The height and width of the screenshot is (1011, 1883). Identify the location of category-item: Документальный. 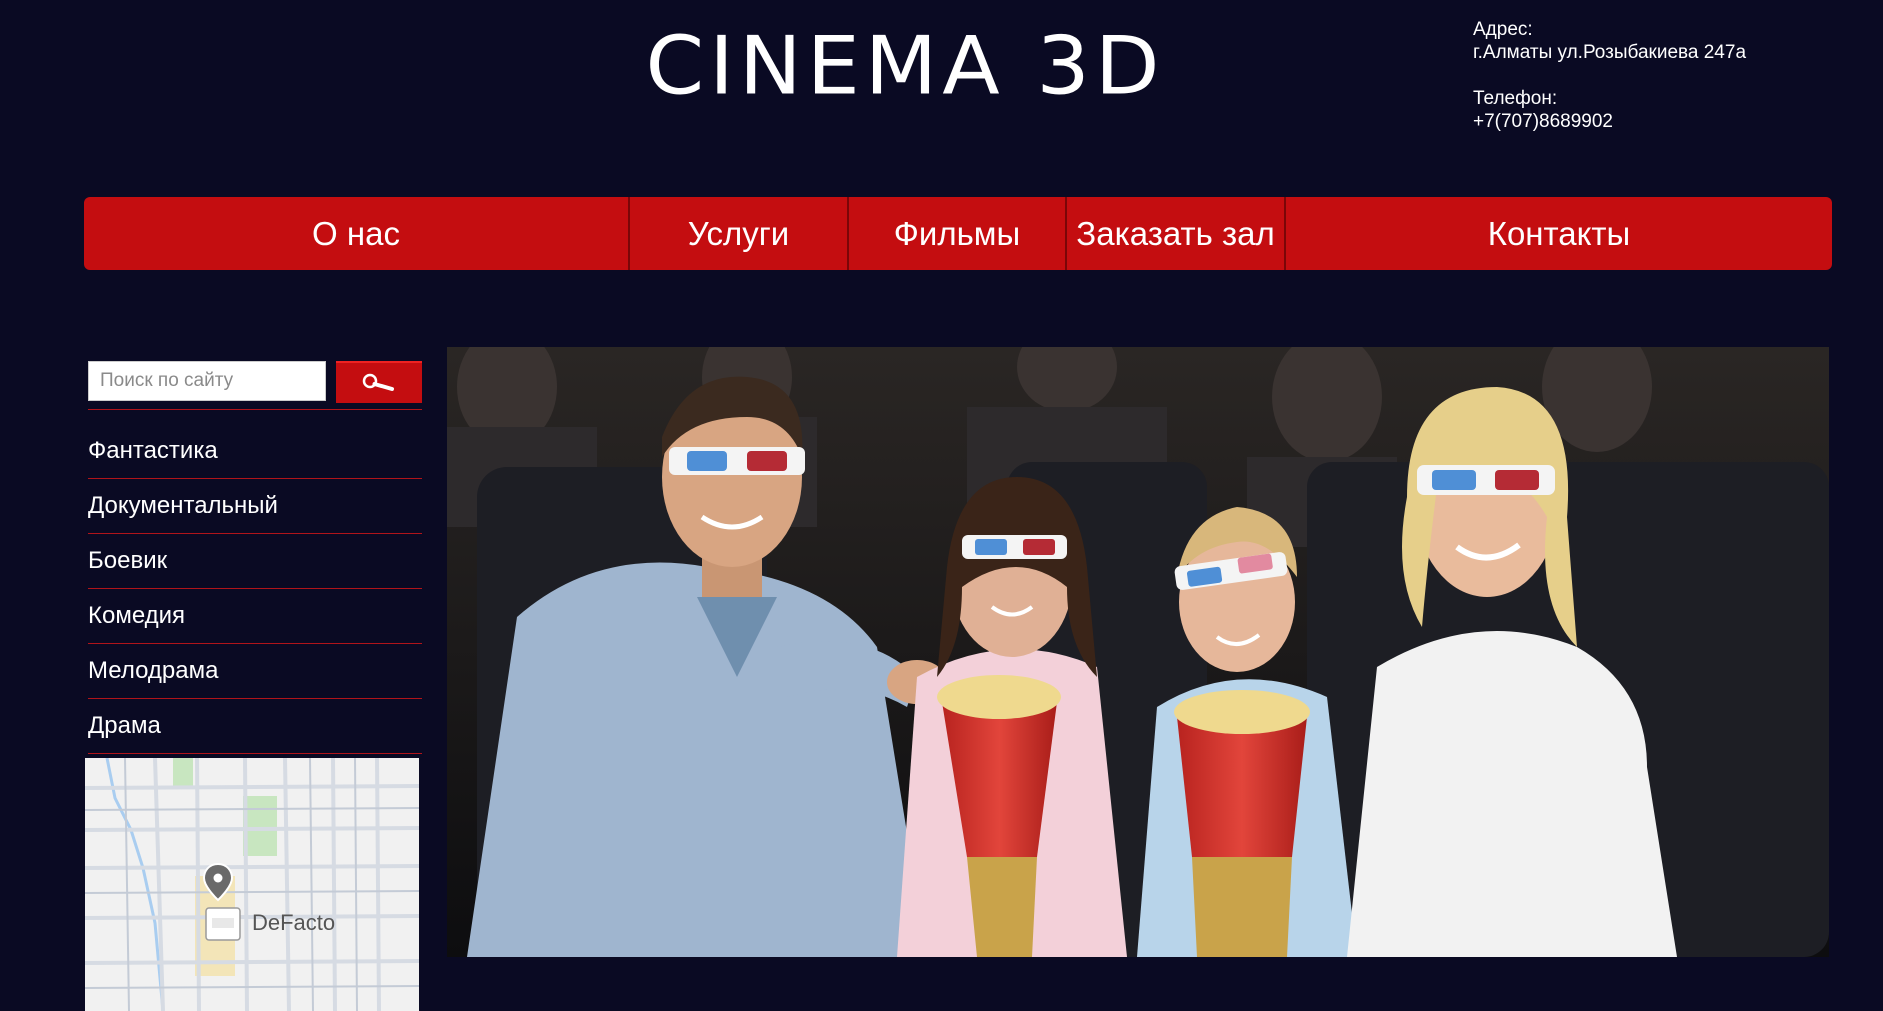
(255, 506).